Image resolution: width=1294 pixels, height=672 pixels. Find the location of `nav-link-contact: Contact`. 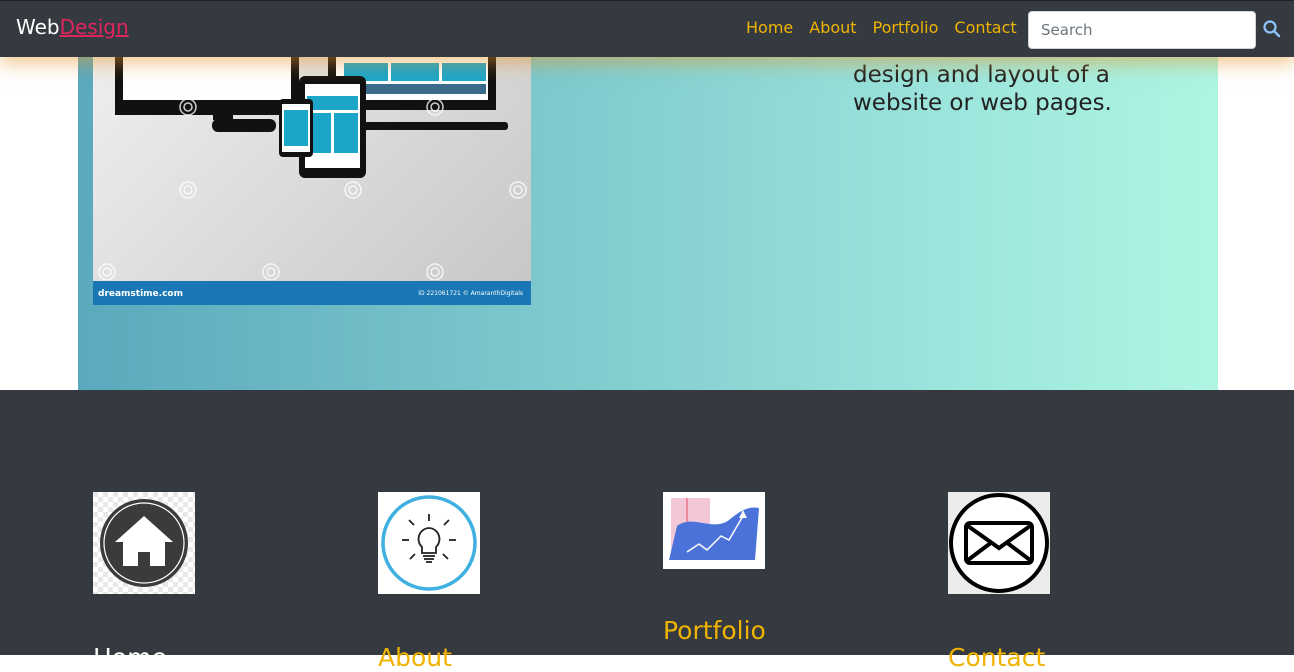

nav-link-contact: Contact is located at coordinates (985, 27).